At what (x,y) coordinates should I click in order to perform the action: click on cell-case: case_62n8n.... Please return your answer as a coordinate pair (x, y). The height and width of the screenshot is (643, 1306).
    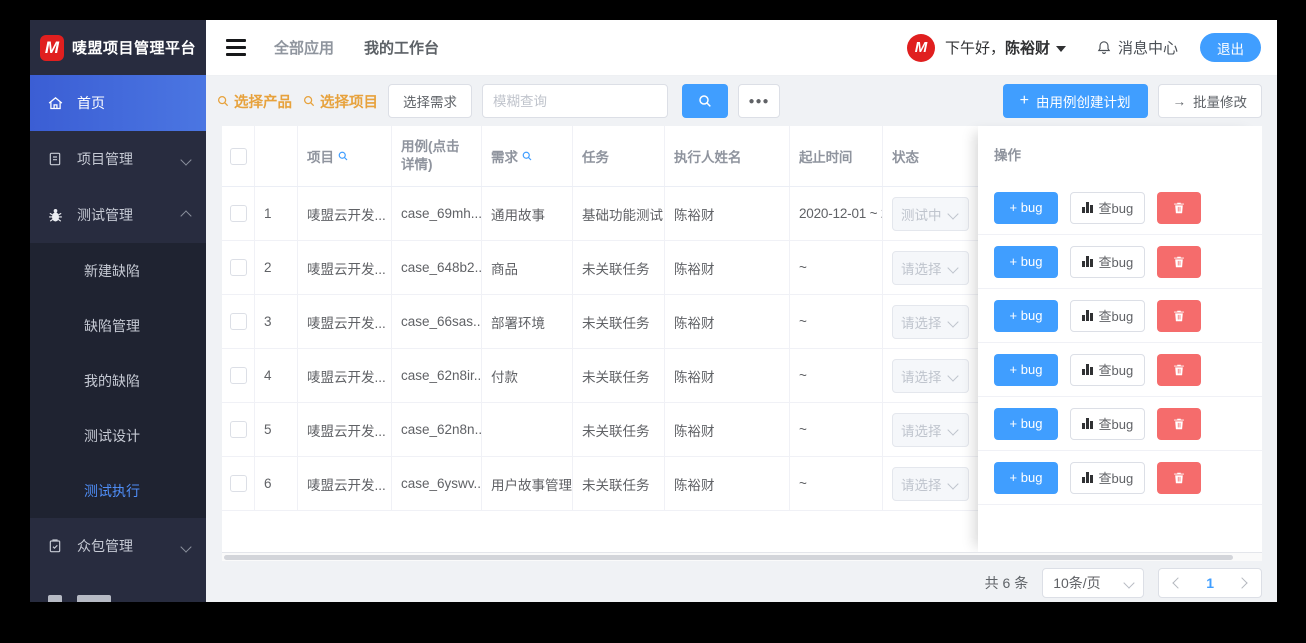
    Looking at the image, I should click on (437, 429).